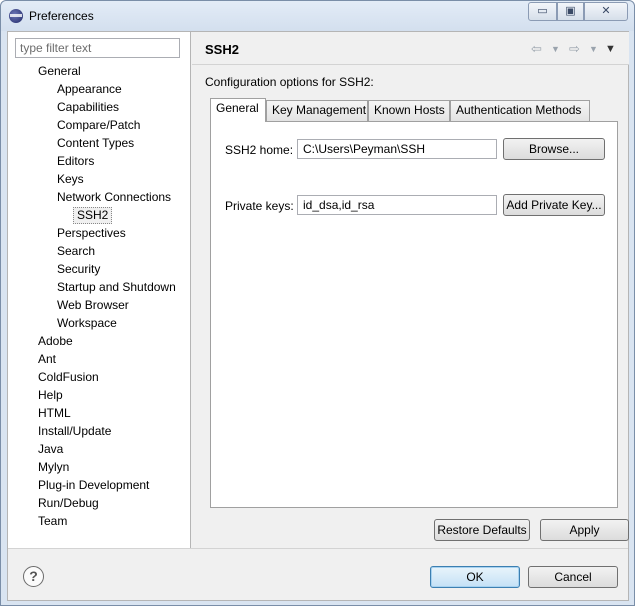 This screenshot has width=635, height=606. Describe the element at coordinates (482, 530) in the screenshot. I see `restore-defaults-button: Restore Defaults` at that location.